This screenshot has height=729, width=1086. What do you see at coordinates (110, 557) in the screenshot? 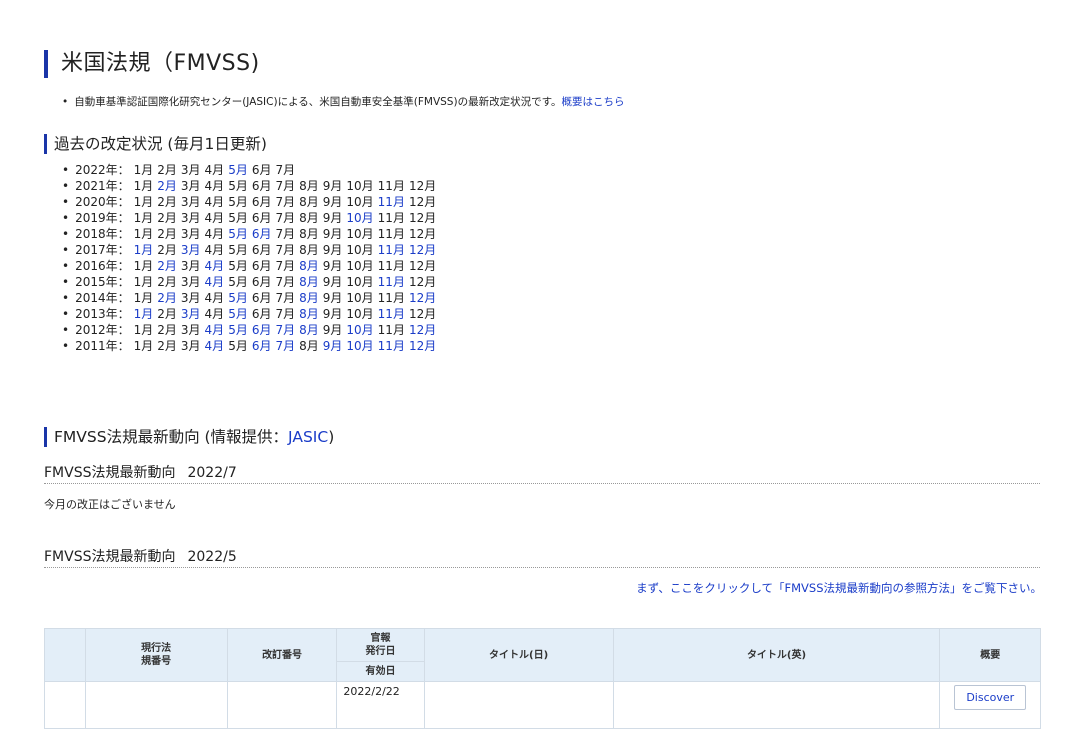
I see `section-label: FMVSS法規最新動向` at bounding box center [110, 557].